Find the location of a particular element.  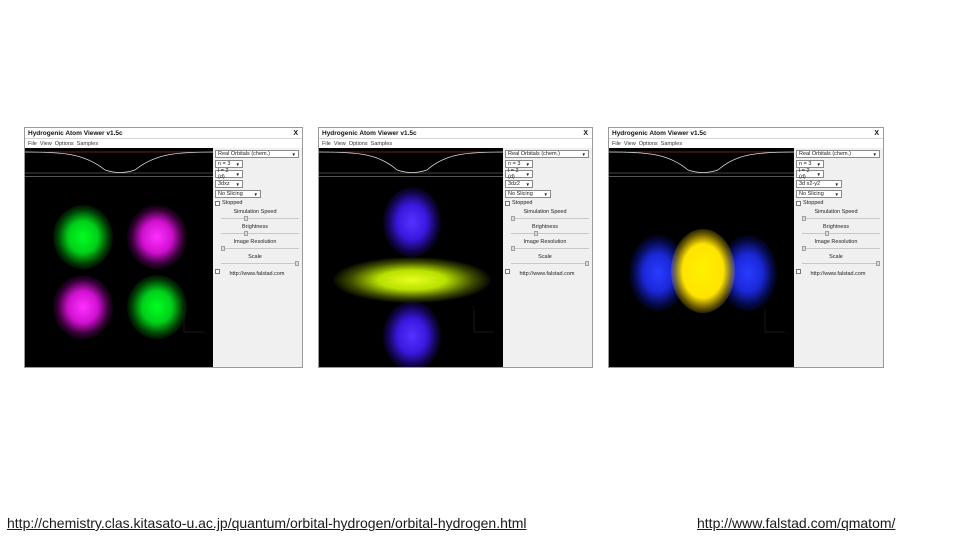

window-title: Hydrogenic Atom Viewer v1.5c is located at coordinates (75, 133).